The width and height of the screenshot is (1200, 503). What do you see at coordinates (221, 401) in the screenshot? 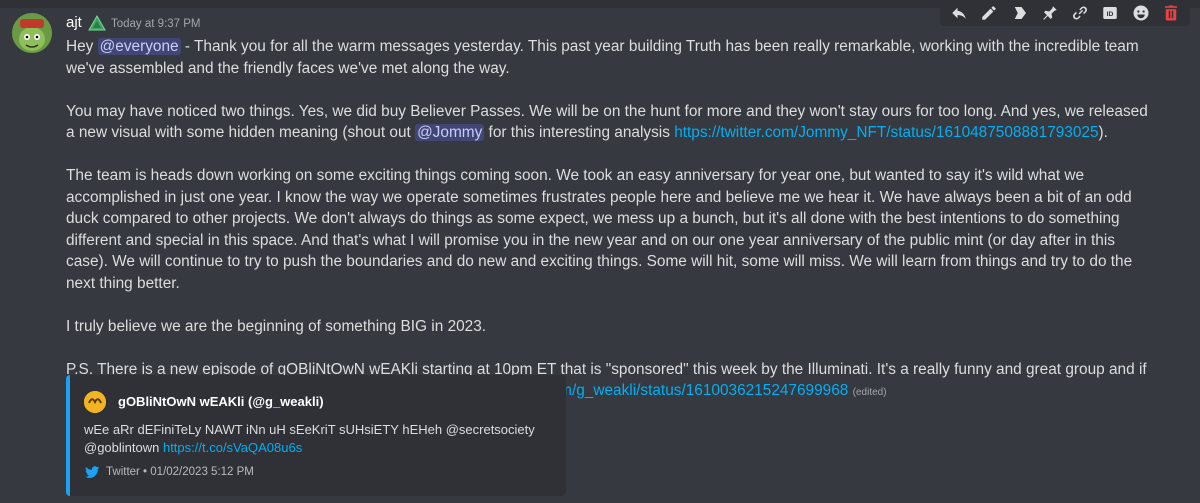
I see `embed-author-name: gOBliNtOwN wEAKli (@g_weakli)` at bounding box center [221, 401].